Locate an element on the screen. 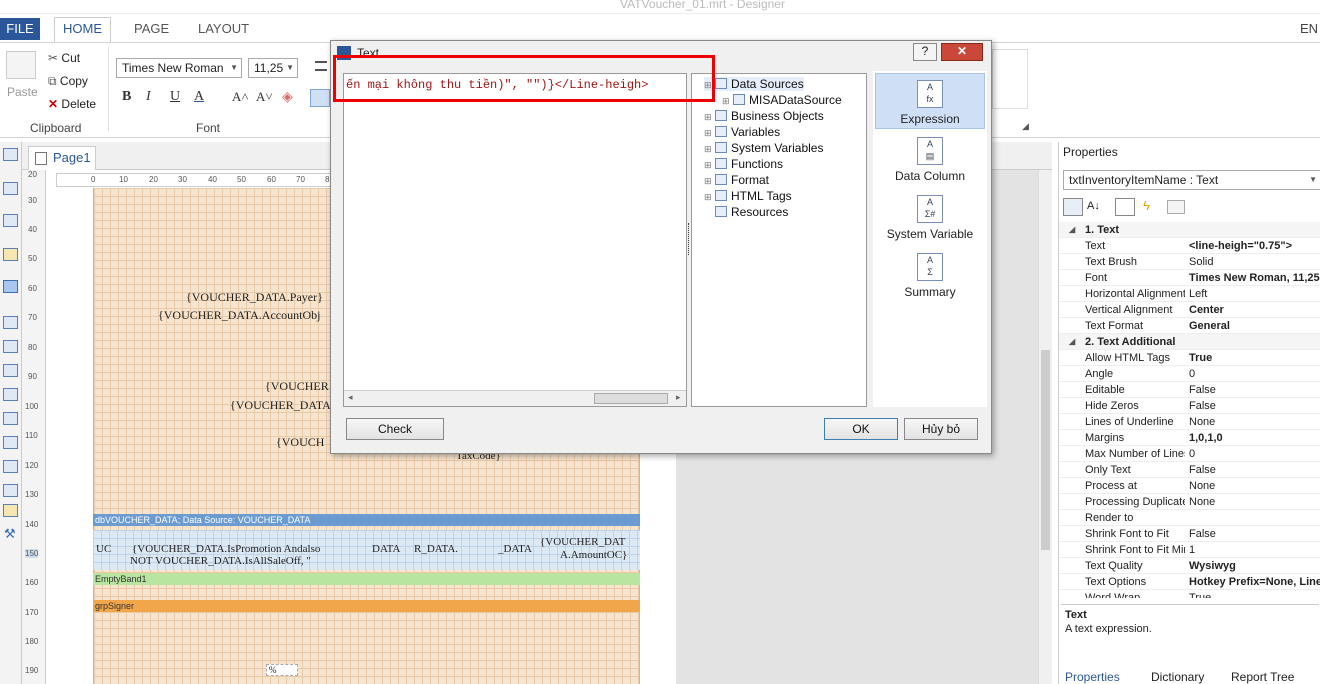  row-cell: DATA is located at coordinates (386, 549).